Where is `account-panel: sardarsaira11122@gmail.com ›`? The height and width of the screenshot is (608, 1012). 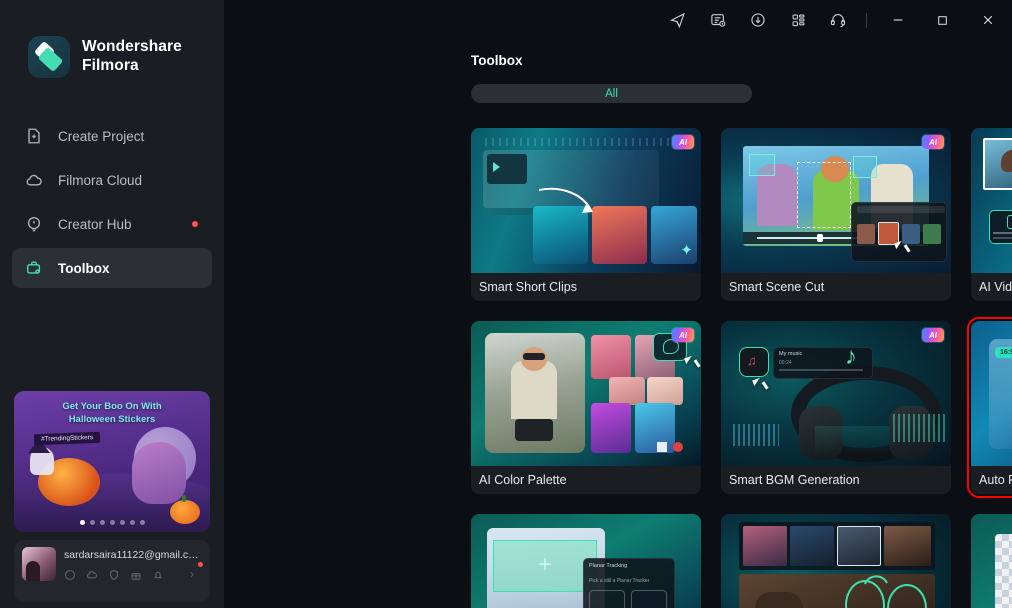
account-panel: sardarsaira11122@gmail.com › is located at coordinates (112, 571).